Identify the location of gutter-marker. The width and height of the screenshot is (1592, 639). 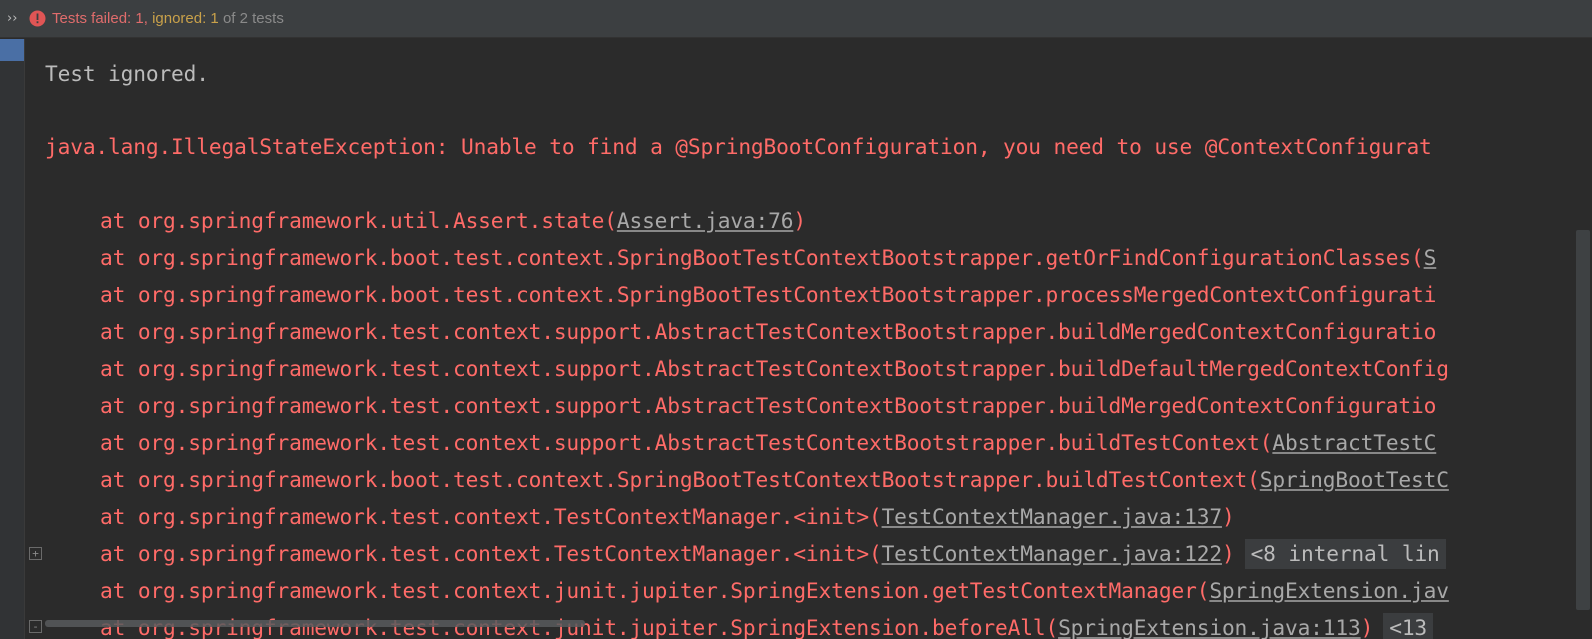
(12, 50).